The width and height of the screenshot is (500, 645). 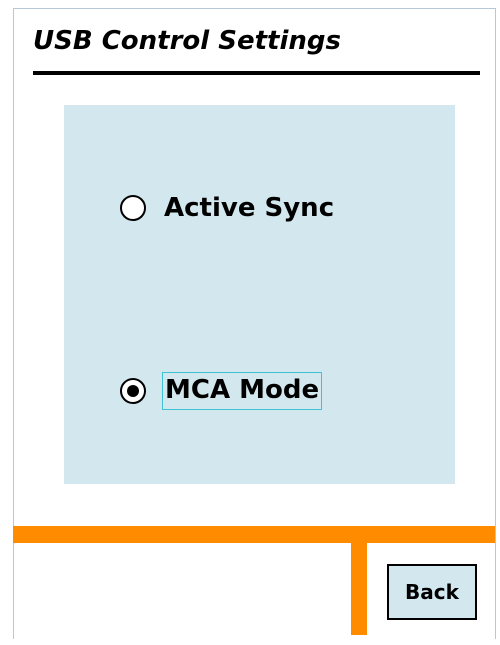 I want to click on radio-dot, so click(x=133, y=391).